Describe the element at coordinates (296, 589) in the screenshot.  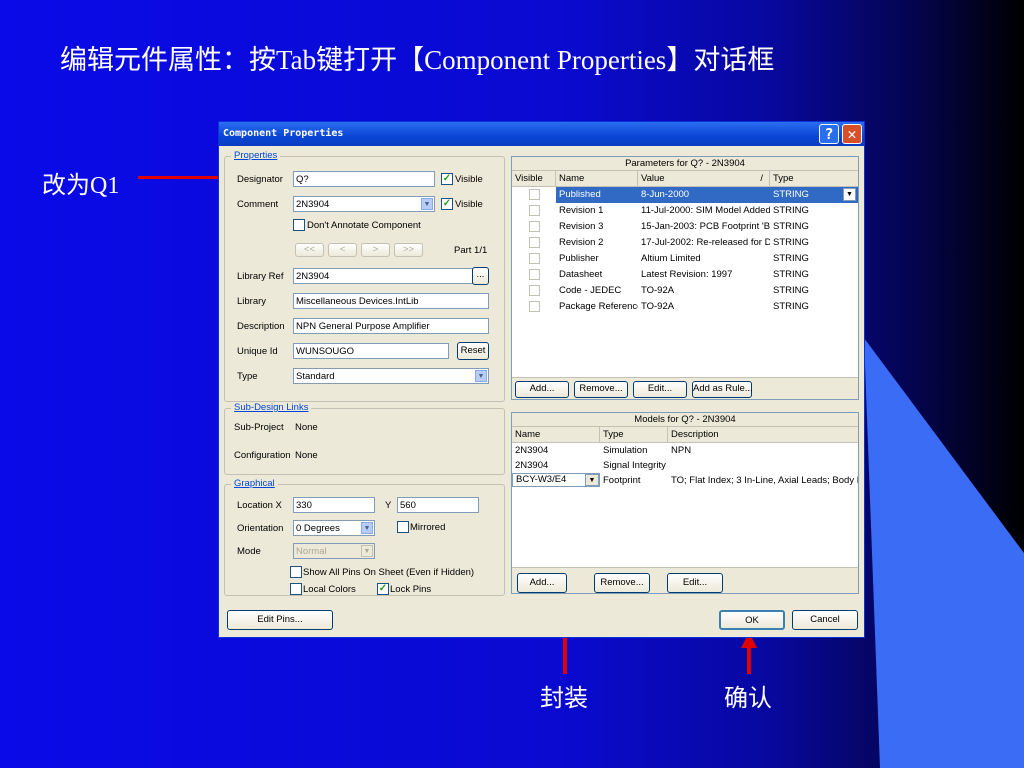
I see `local-colors-checkbox` at that location.